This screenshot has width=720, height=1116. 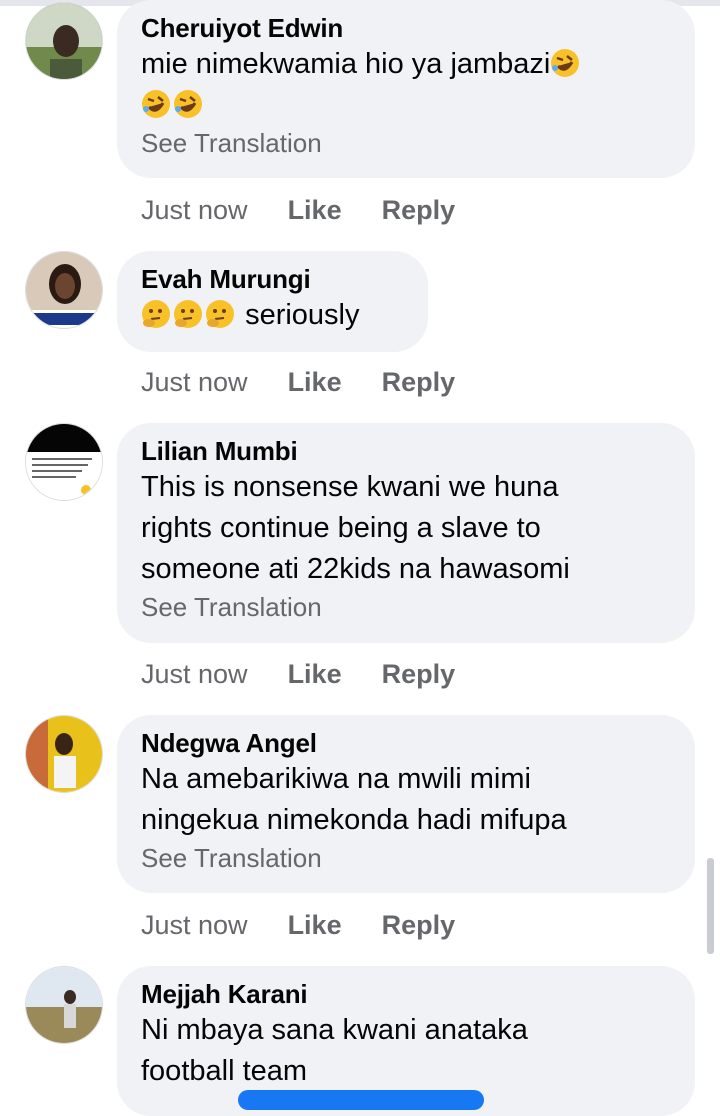 I want to click on comment-author: Evah Murungi, so click(x=272, y=279).